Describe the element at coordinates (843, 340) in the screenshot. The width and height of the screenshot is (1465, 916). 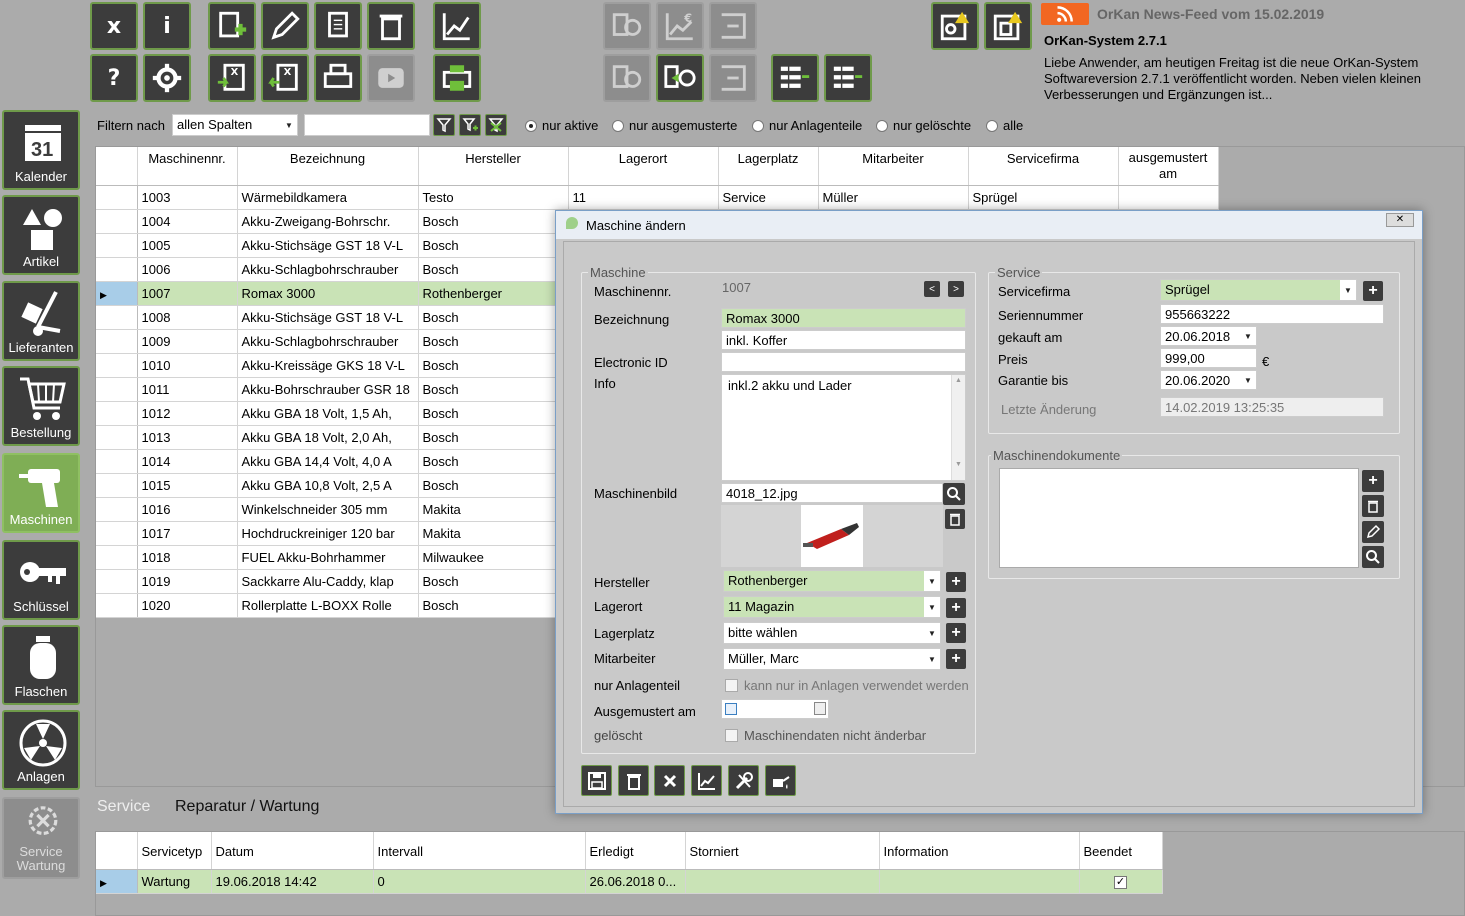
I see `bezeichnung2-field: inkl. Koffer` at that location.